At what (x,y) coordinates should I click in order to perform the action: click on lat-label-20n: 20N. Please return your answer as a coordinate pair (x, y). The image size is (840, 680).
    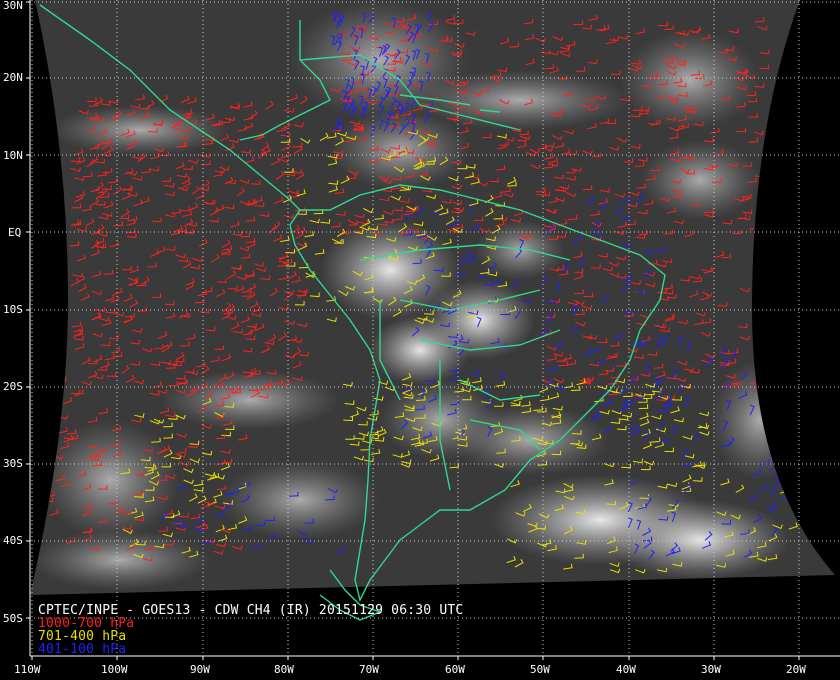
    Looking at the image, I should click on (13, 77).